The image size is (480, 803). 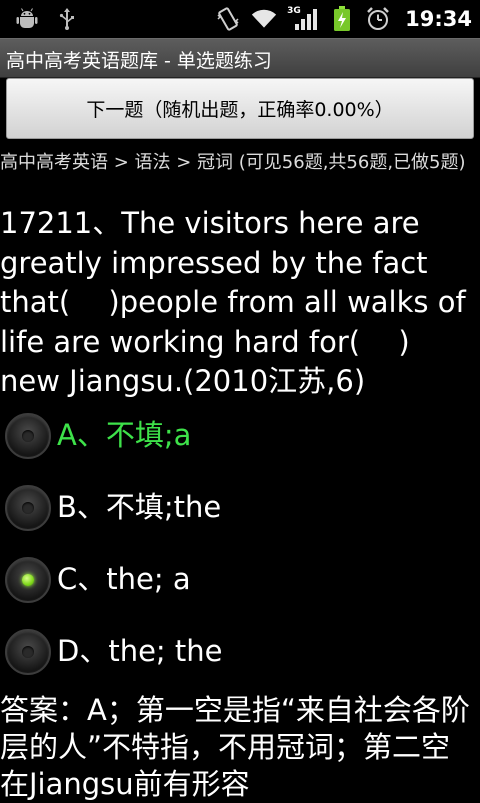 I want to click on option-b: B、不填;the, so click(x=240, y=508).